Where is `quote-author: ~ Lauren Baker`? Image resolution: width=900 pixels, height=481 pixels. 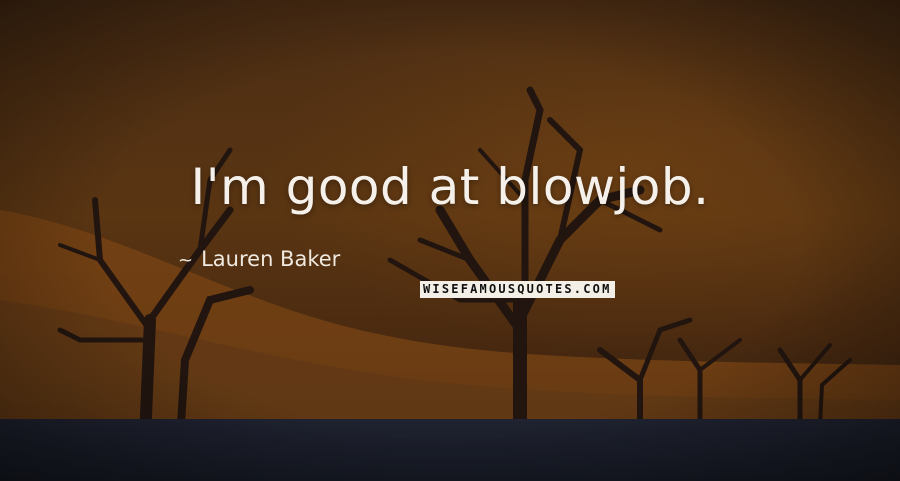
quote-author: ~ Lauren Baker is located at coordinates (259, 259).